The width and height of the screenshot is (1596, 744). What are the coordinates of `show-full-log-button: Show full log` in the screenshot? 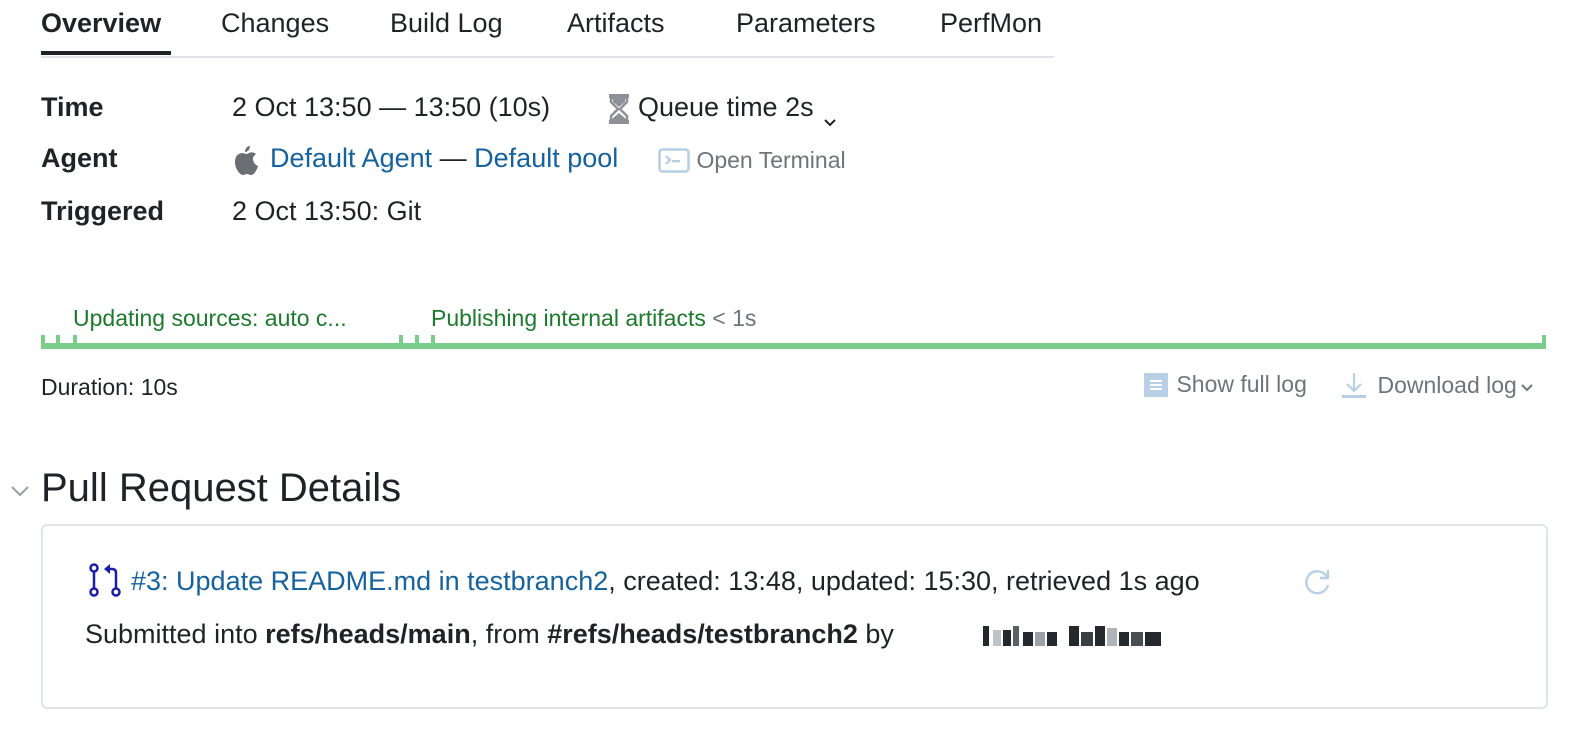 It's located at (1225, 384).